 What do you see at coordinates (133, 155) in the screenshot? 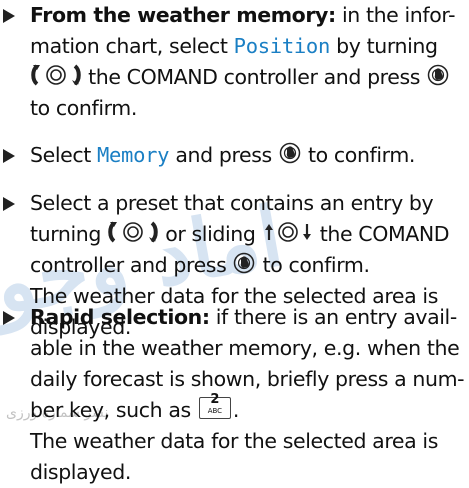
I see `display-term-memory: Memory` at bounding box center [133, 155].